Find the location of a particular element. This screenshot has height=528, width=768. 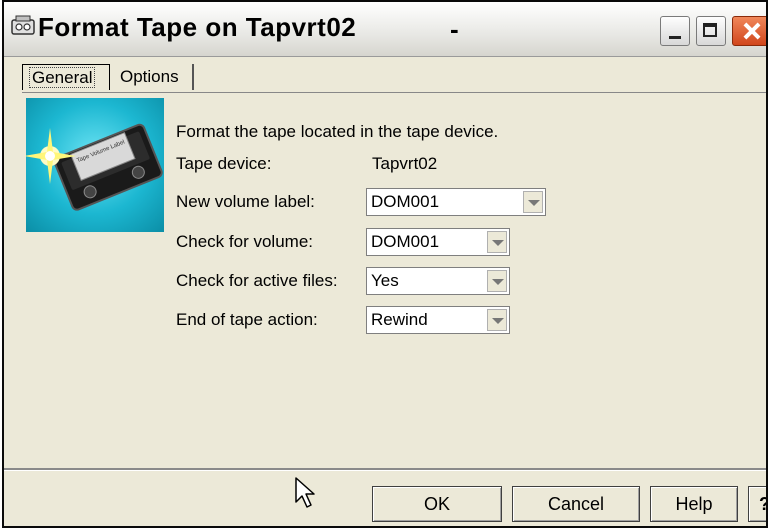

check-active-files-label: Check for active files: is located at coordinates (257, 280).